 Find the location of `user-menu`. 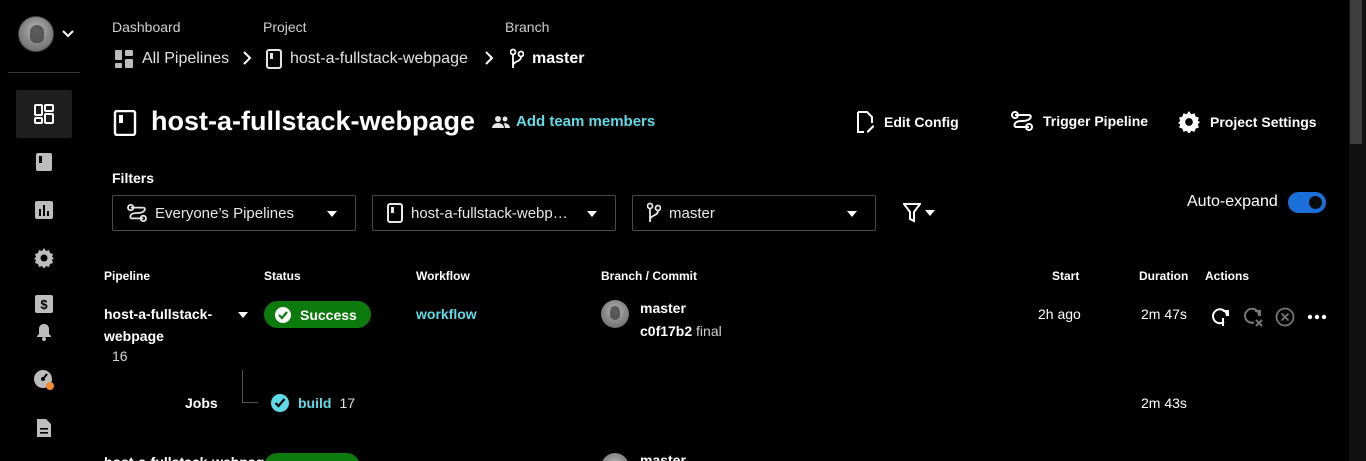

user-menu is located at coordinates (46, 34).